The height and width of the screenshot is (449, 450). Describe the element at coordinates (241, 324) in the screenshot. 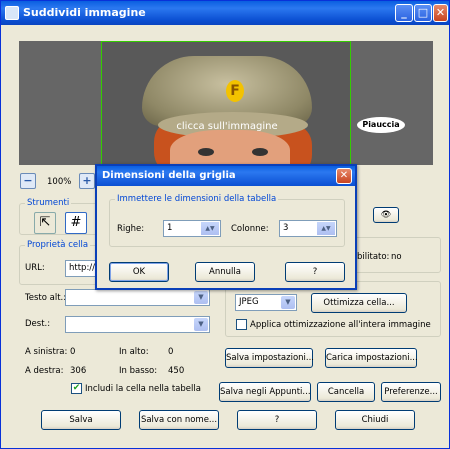

I see `apply-all-checkbox` at that location.